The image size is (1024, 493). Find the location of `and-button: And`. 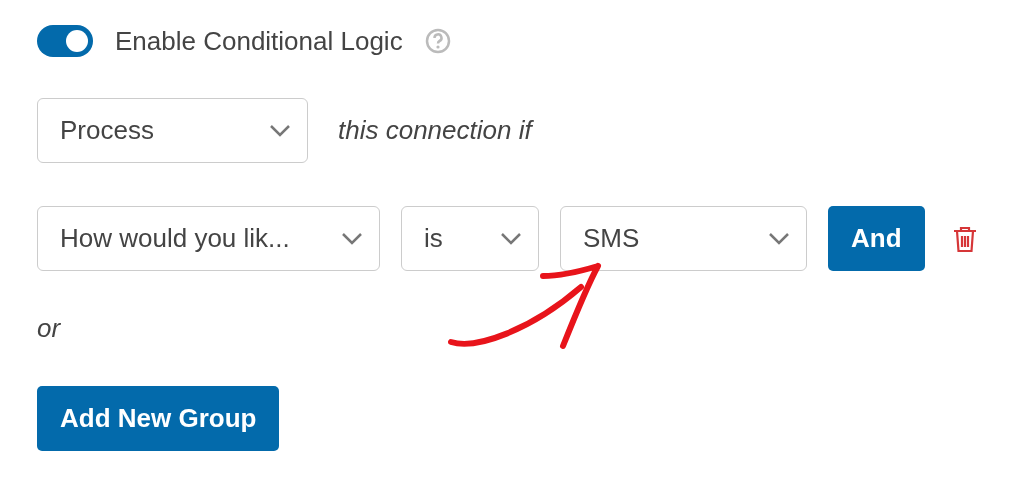

and-button: And is located at coordinates (876, 238).